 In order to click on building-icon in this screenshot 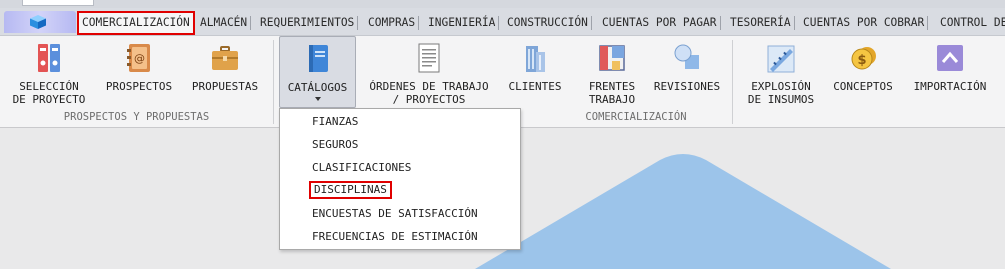, I will do `click(535, 59)`.